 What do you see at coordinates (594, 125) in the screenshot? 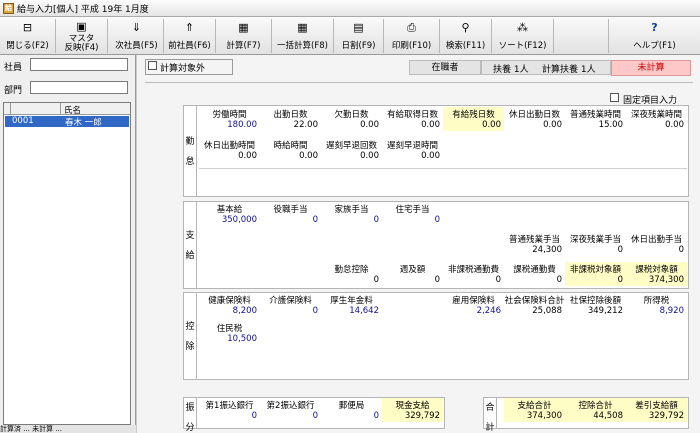
I see `field-value: 15.00` at bounding box center [594, 125].